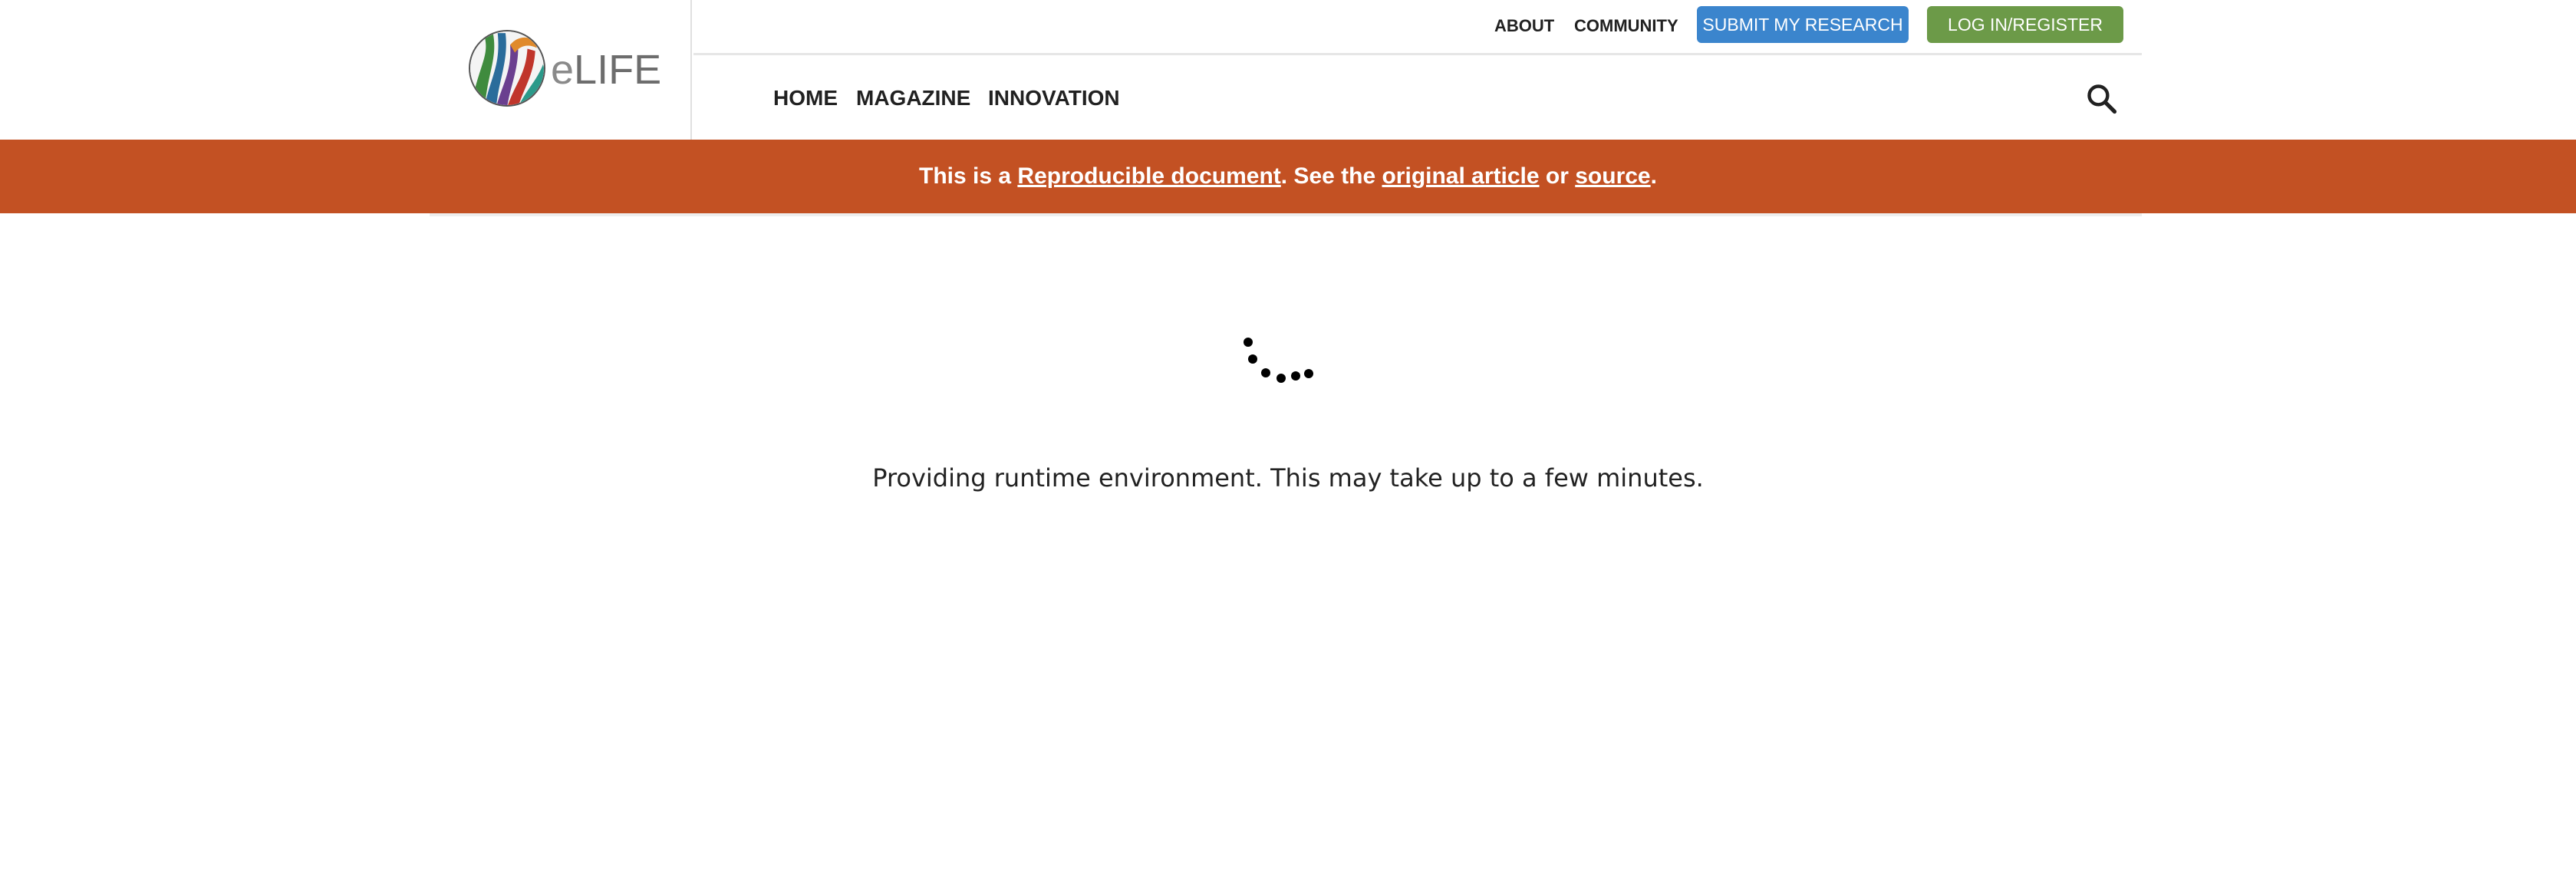 The image size is (2576, 870). I want to click on banner-divider, so click(1286, 214).